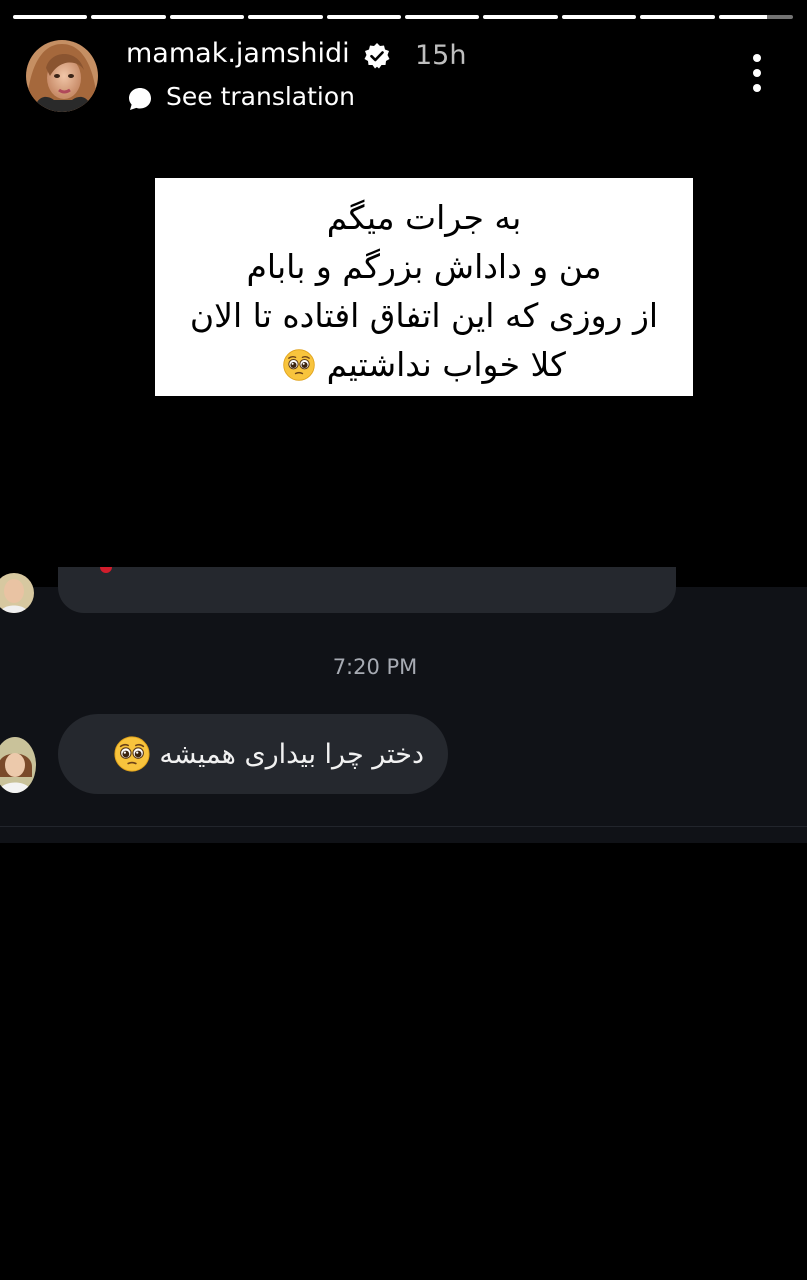 Image resolution: width=807 pixels, height=1280 pixels. I want to click on card-line-3: از روزی که این اتفاق افتاده تا الان, so click(424, 315).